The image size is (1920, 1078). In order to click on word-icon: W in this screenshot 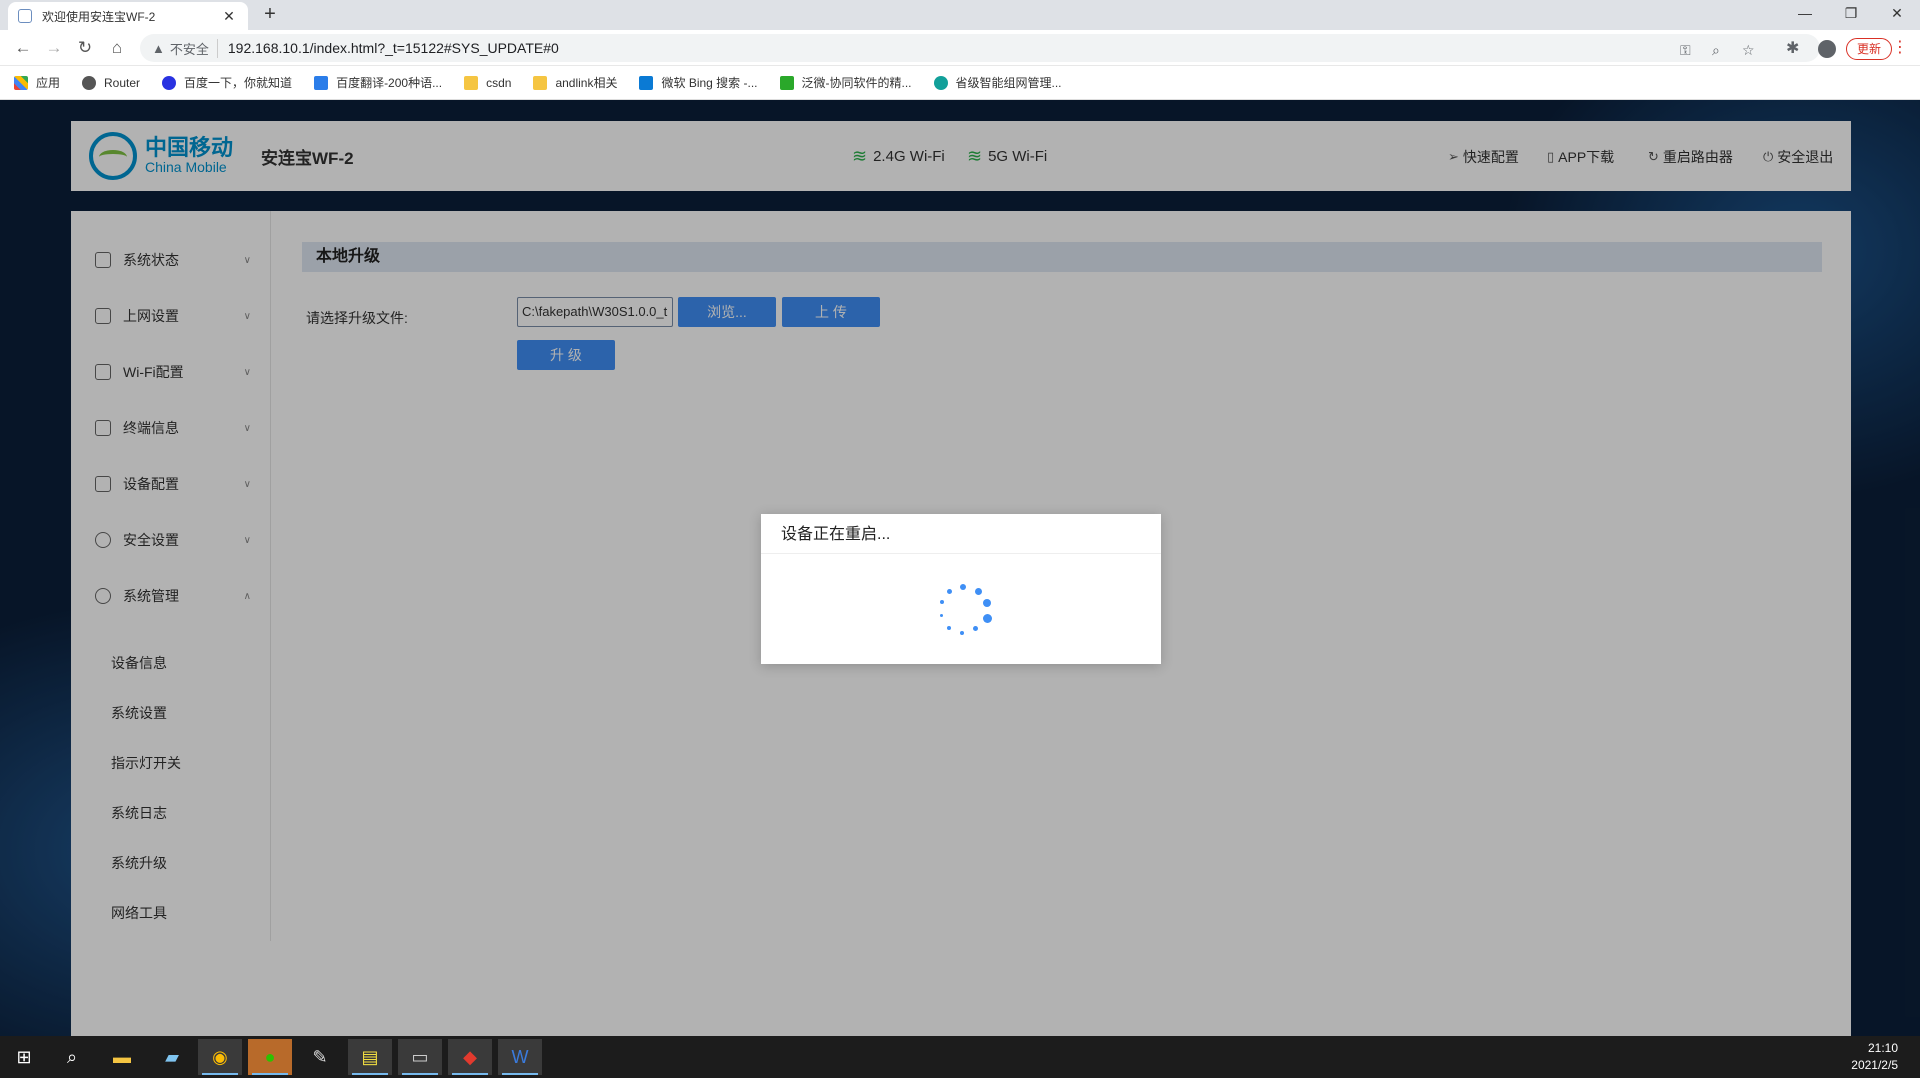, I will do `click(520, 1057)`.